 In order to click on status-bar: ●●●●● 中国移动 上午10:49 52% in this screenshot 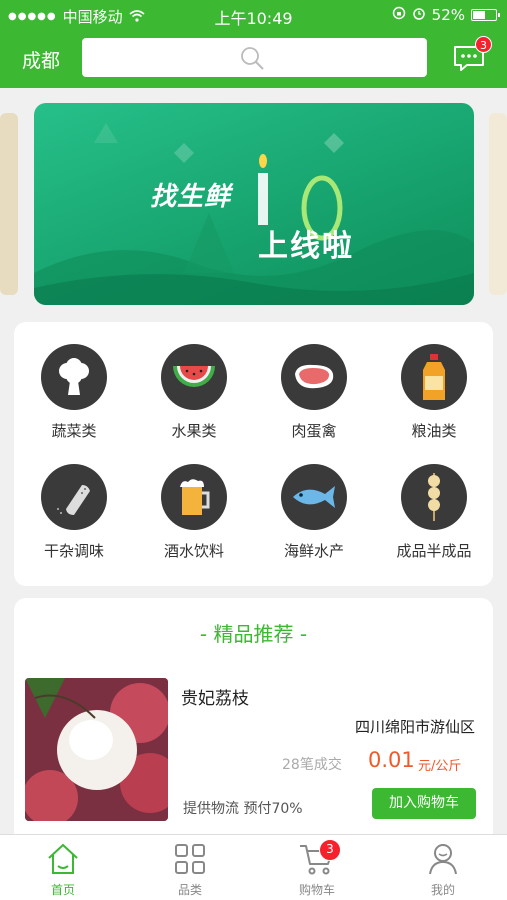, I will do `click(253, 15)`.